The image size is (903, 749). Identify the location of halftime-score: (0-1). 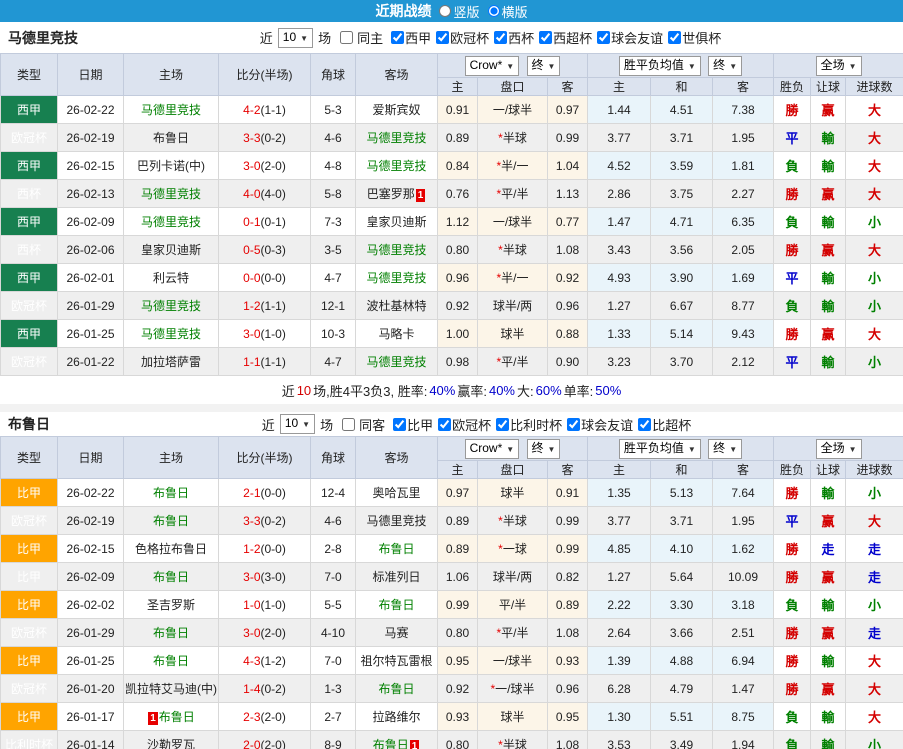
(273, 221).